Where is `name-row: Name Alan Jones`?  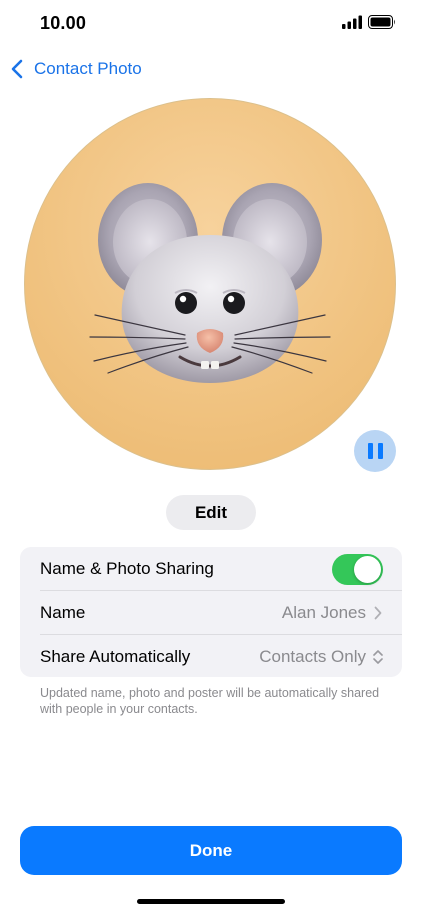
name-row: Name Alan Jones is located at coordinates (211, 612).